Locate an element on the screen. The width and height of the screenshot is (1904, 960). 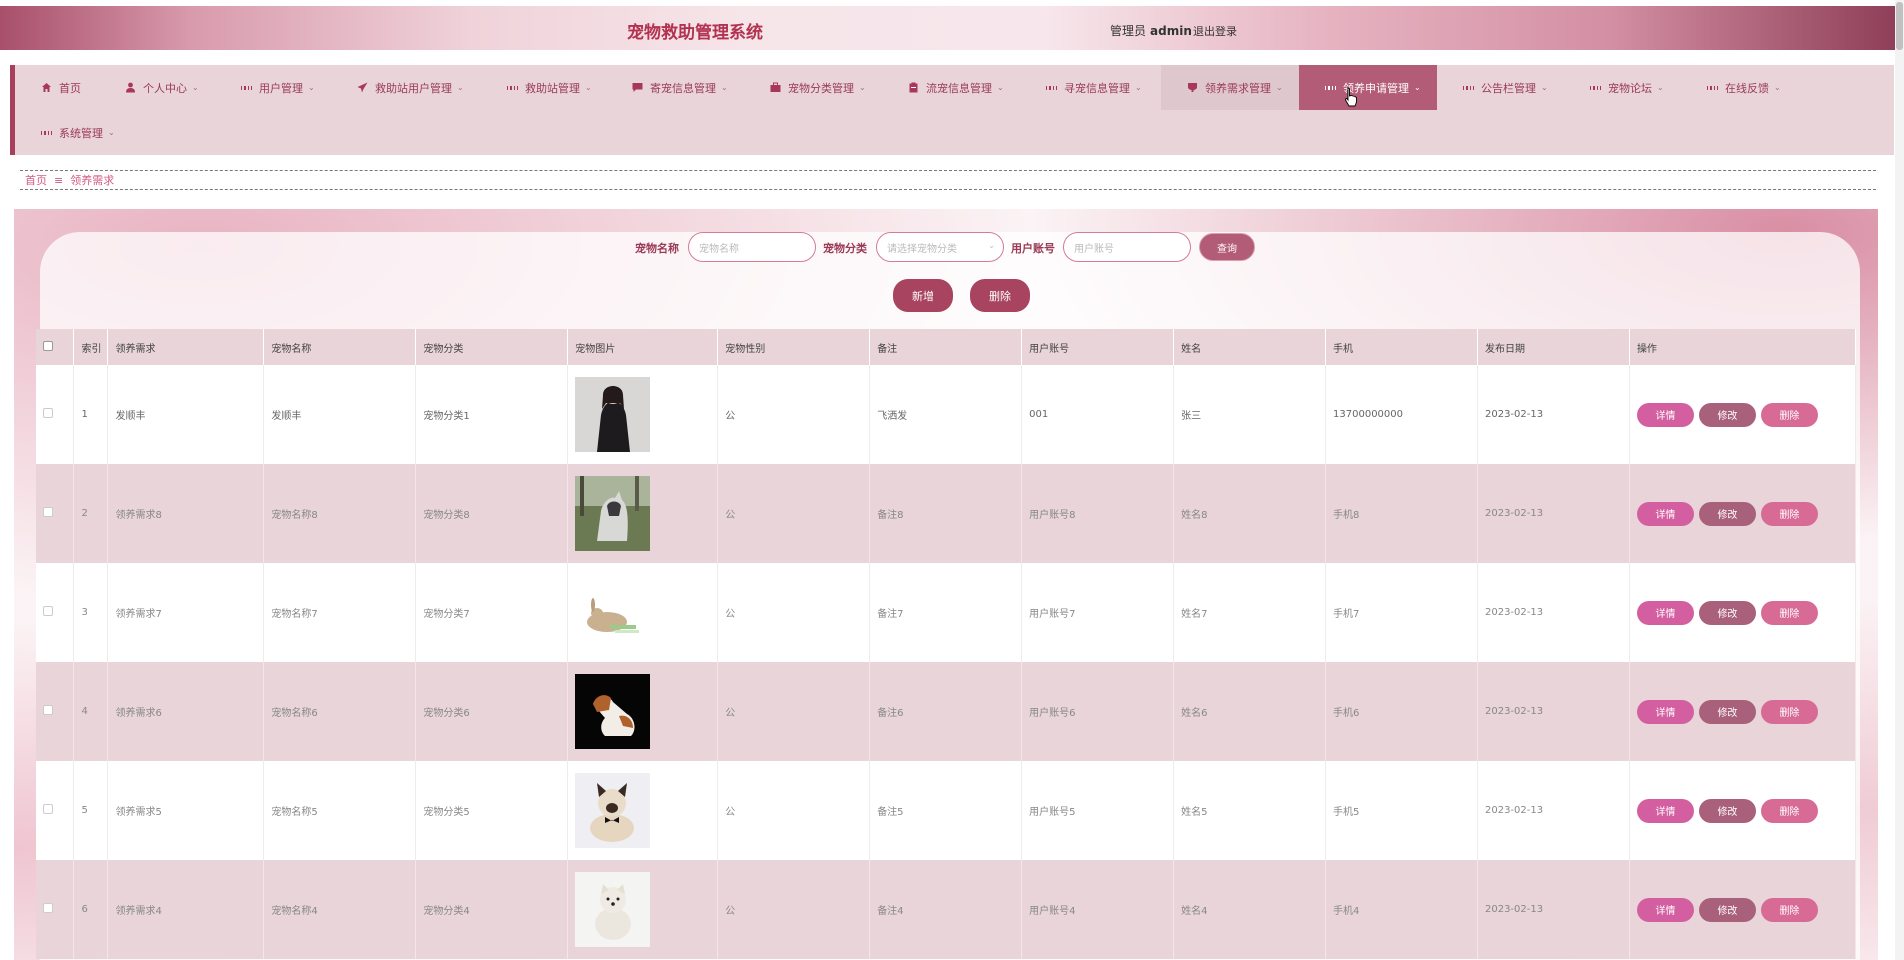
dog-black-bg-photo is located at coordinates (613, 711).